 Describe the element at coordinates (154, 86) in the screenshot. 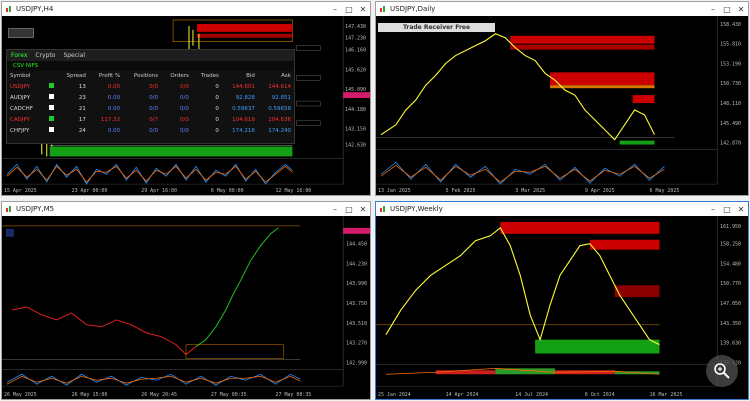

I see `cell-positions: 0/0` at that location.